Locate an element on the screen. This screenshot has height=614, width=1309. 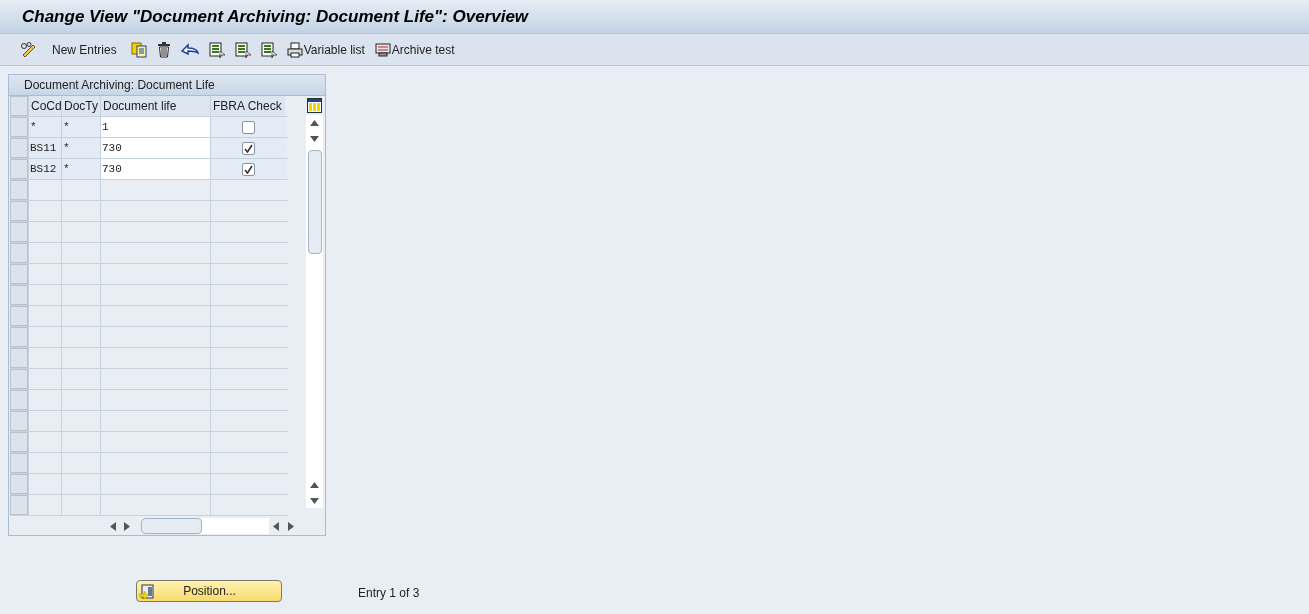
printer-icon is located at coordinates (294, 49).